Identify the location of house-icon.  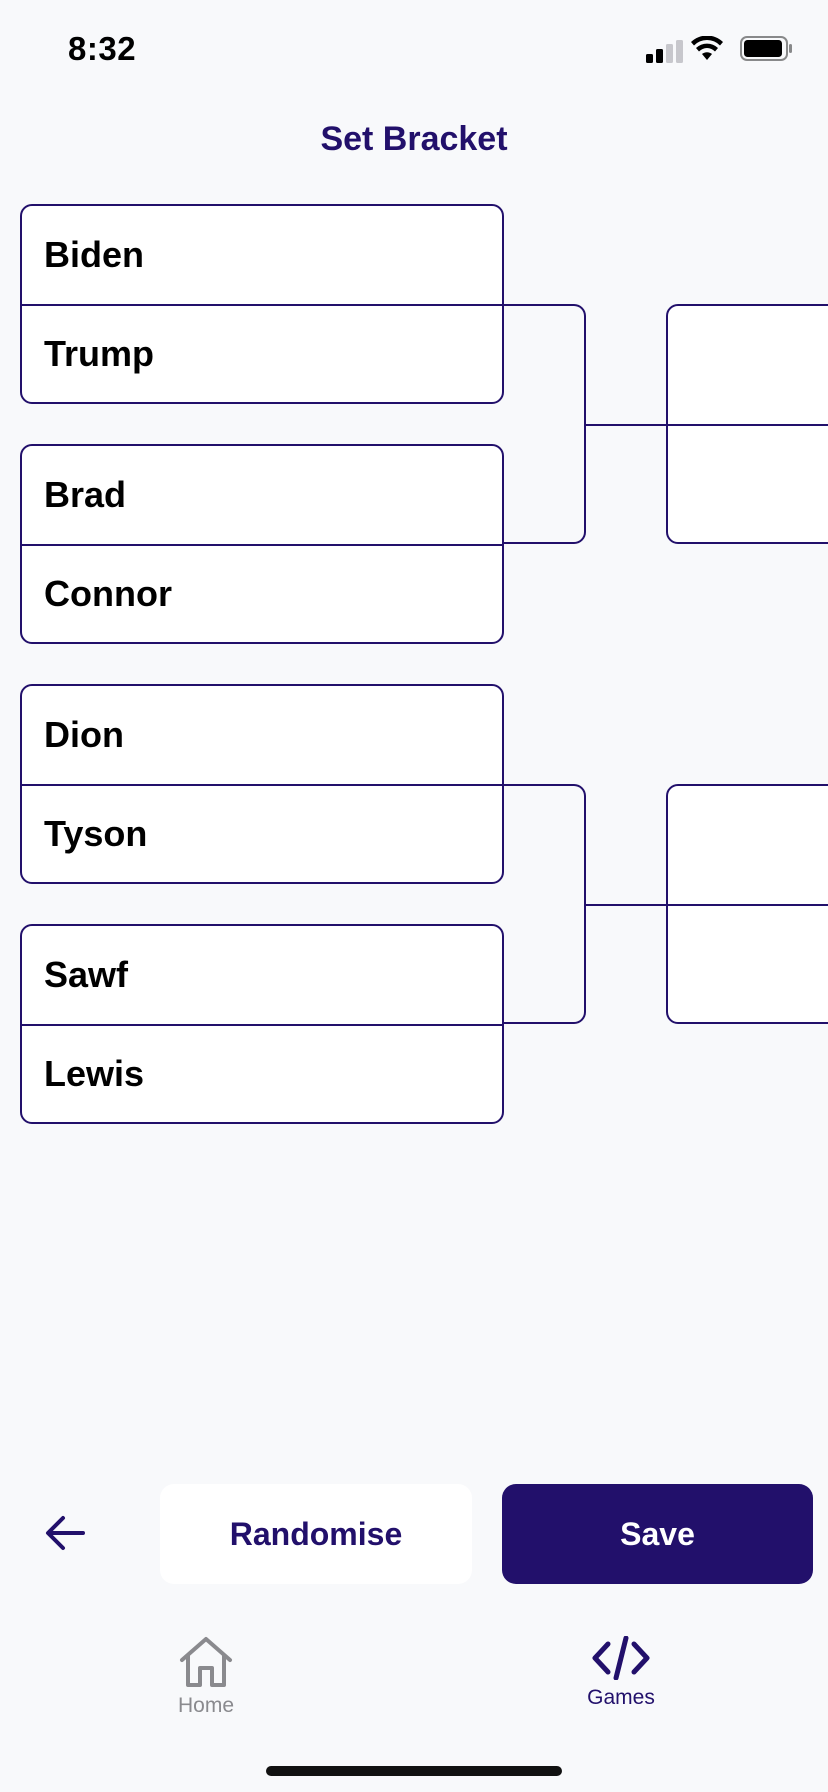
(206, 1662).